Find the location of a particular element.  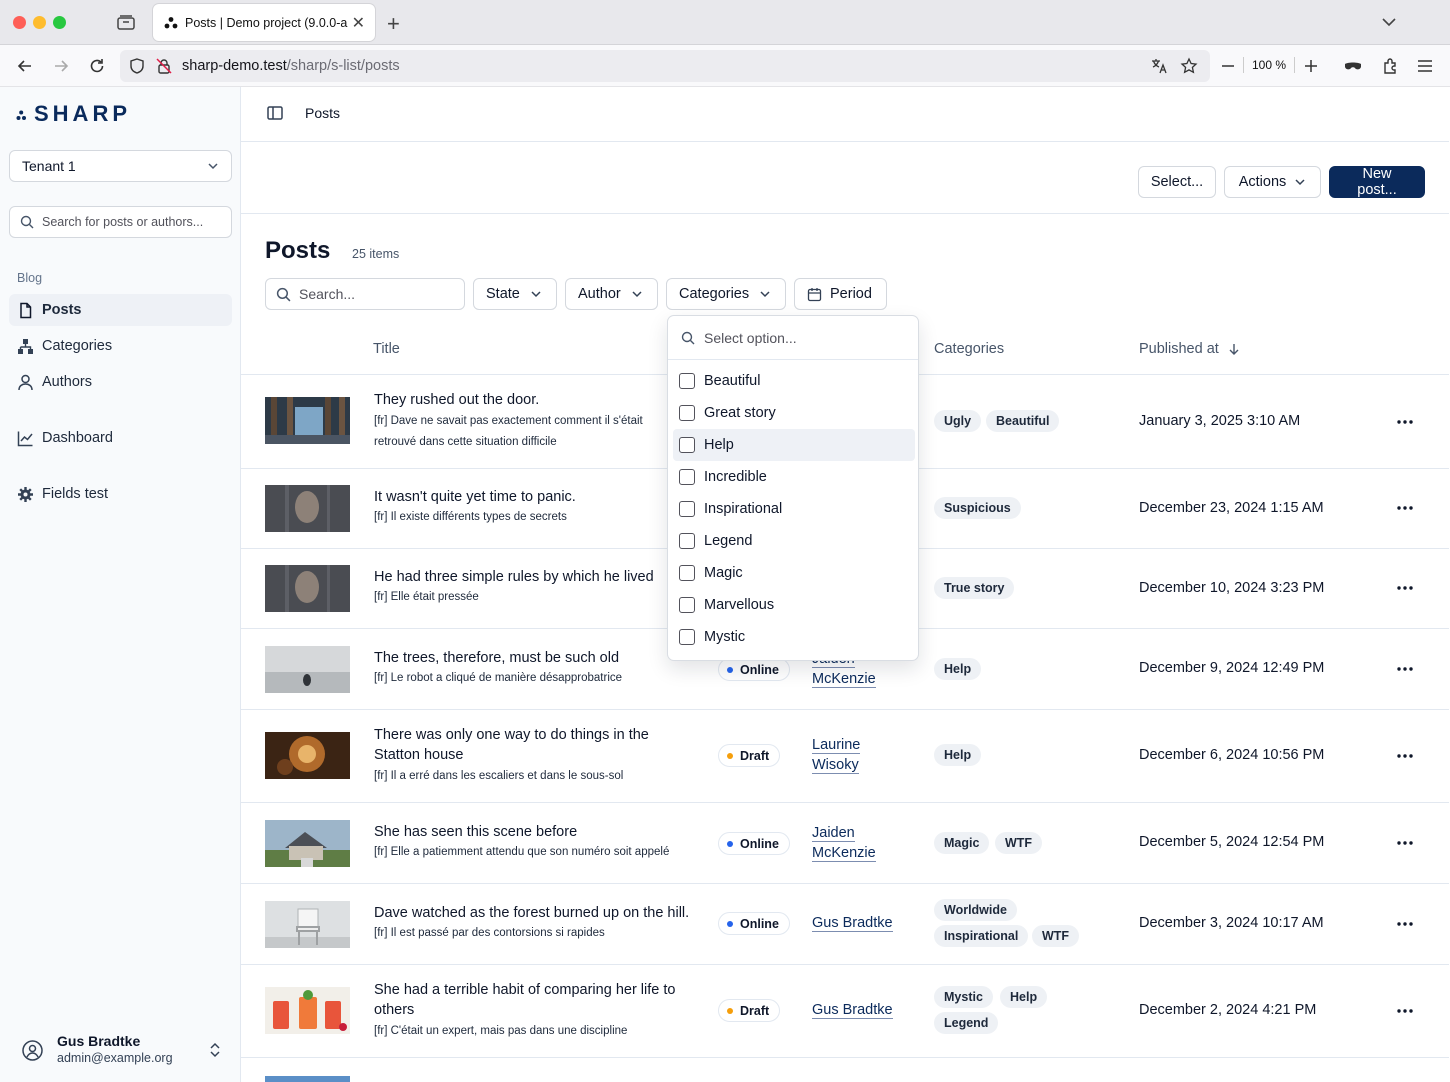

tenant-select: Tenant 1 is located at coordinates (120, 166).